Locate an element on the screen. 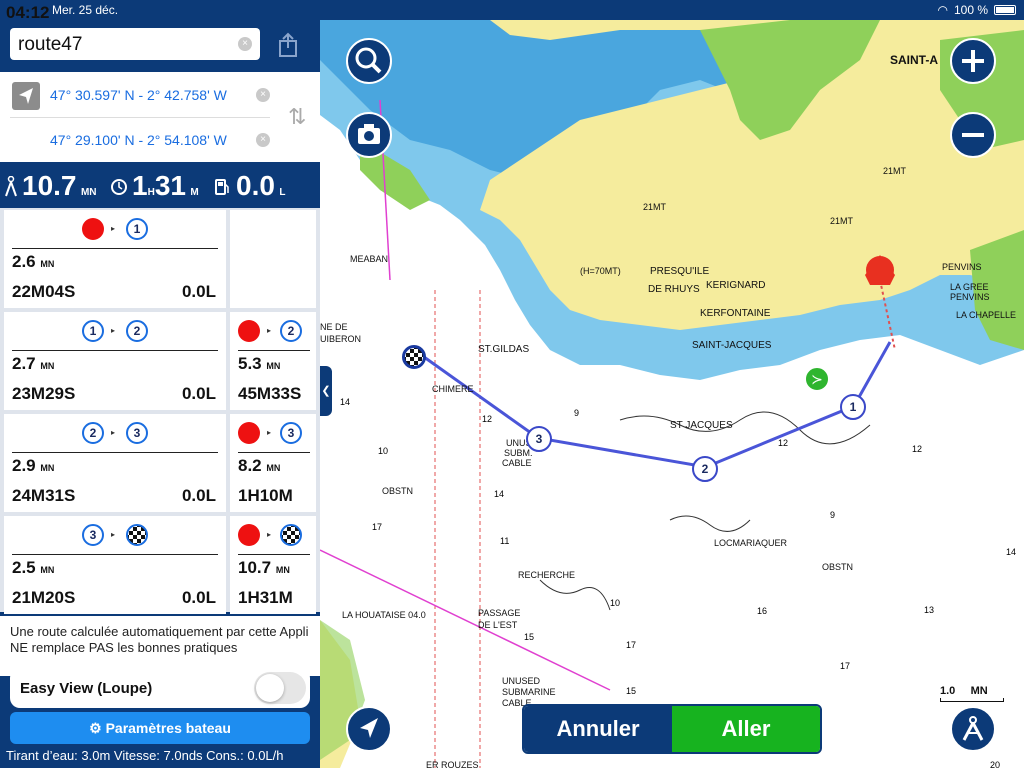 The width and height of the screenshot is (1024, 768). cancel-button: Annuler is located at coordinates (598, 729).